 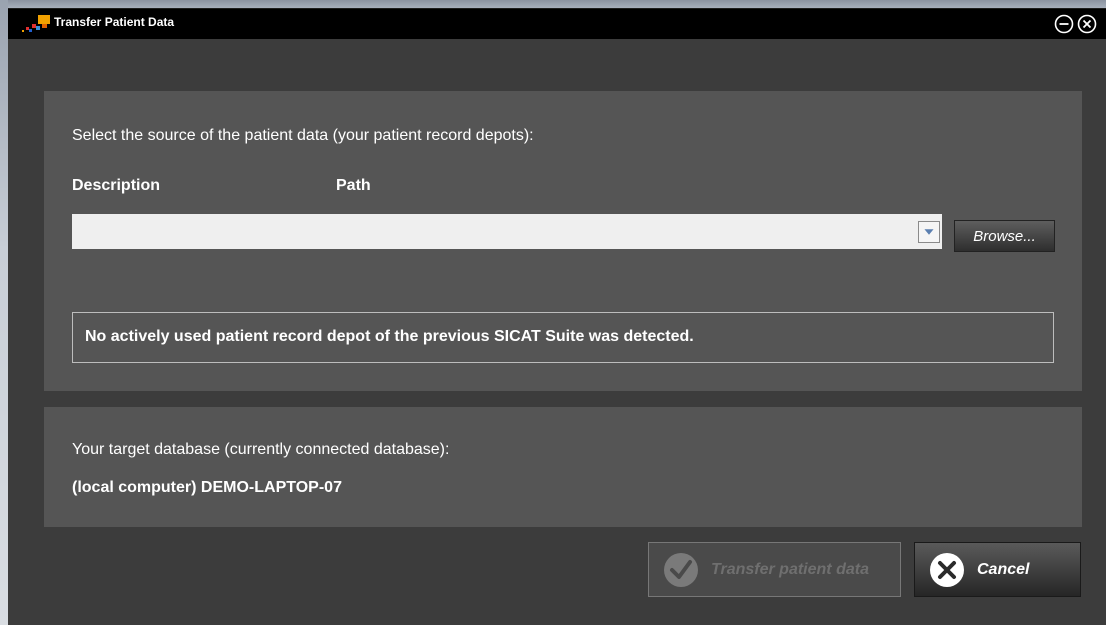 I want to click on minimize-circle-icon, so click(x=1064, y=24).